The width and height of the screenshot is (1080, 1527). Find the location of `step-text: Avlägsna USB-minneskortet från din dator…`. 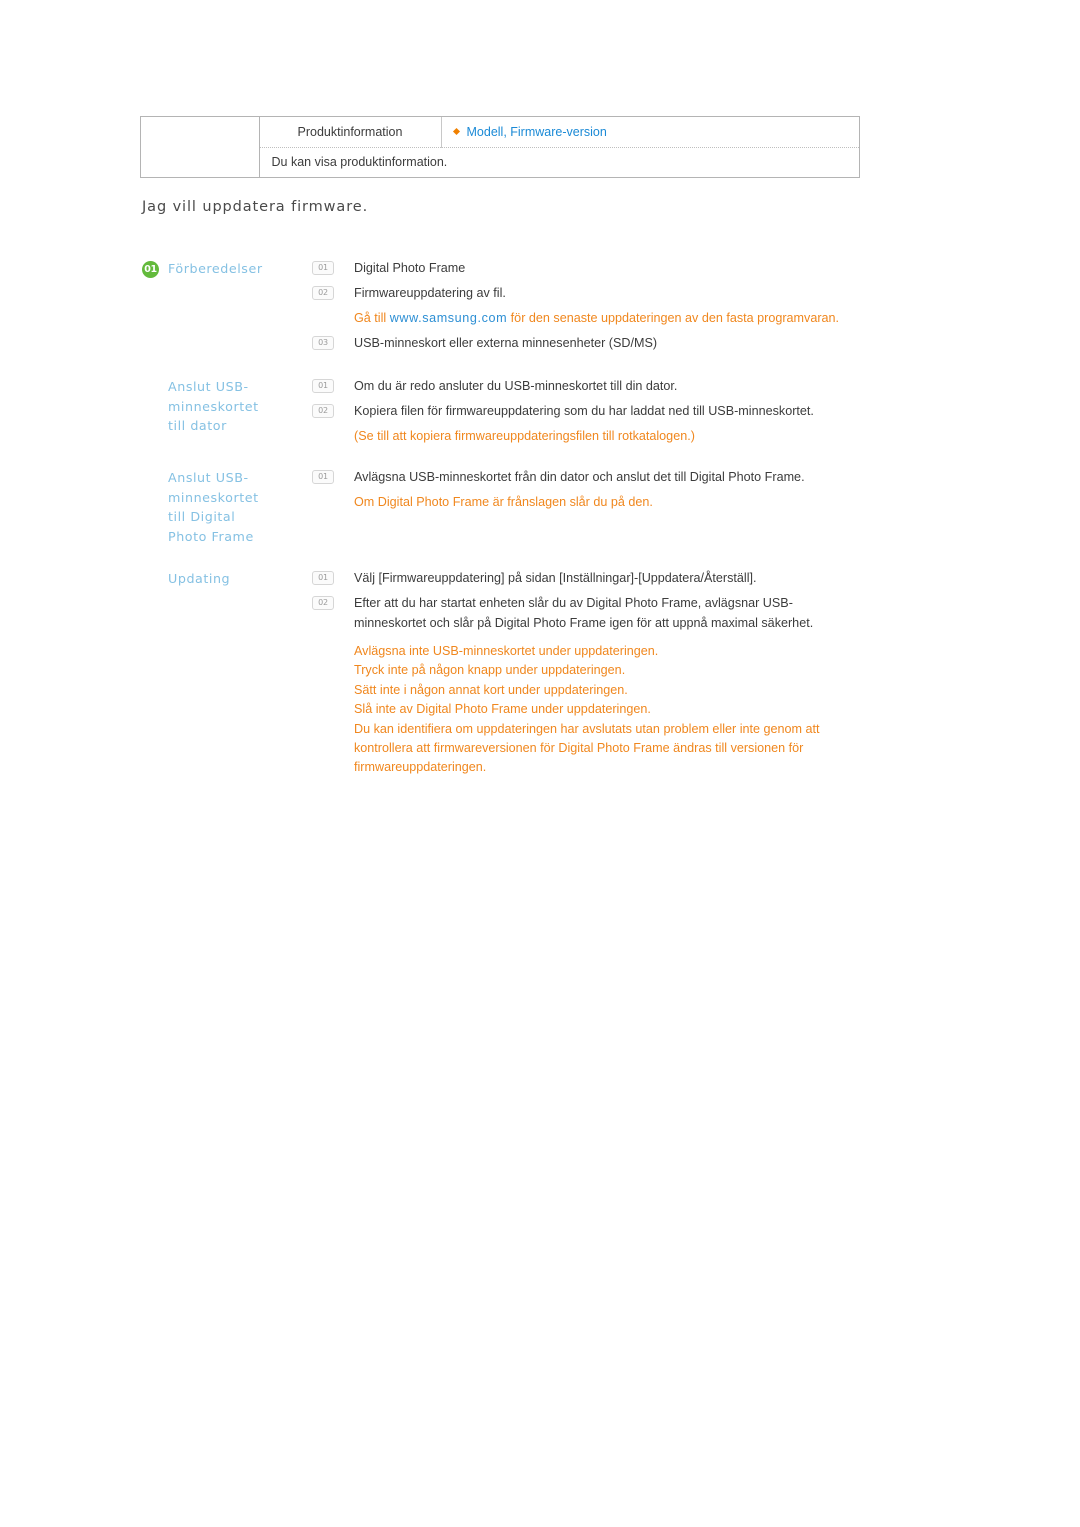

step-text: Avlägsna USB-minneskortet från din dator… is located at coordinates (579, 477).